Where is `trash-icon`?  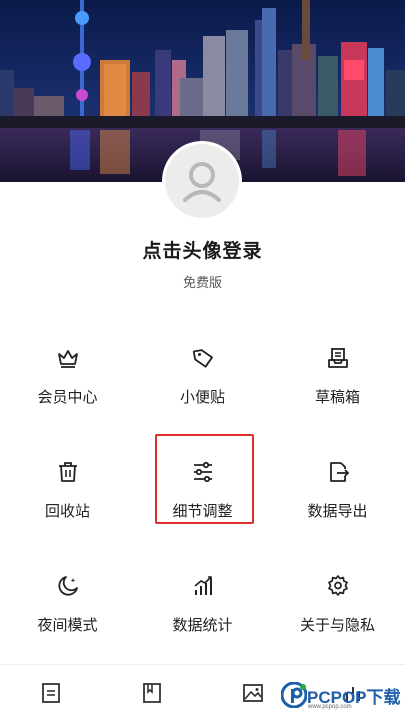
trash-icon is located at coordinates (68, 472).